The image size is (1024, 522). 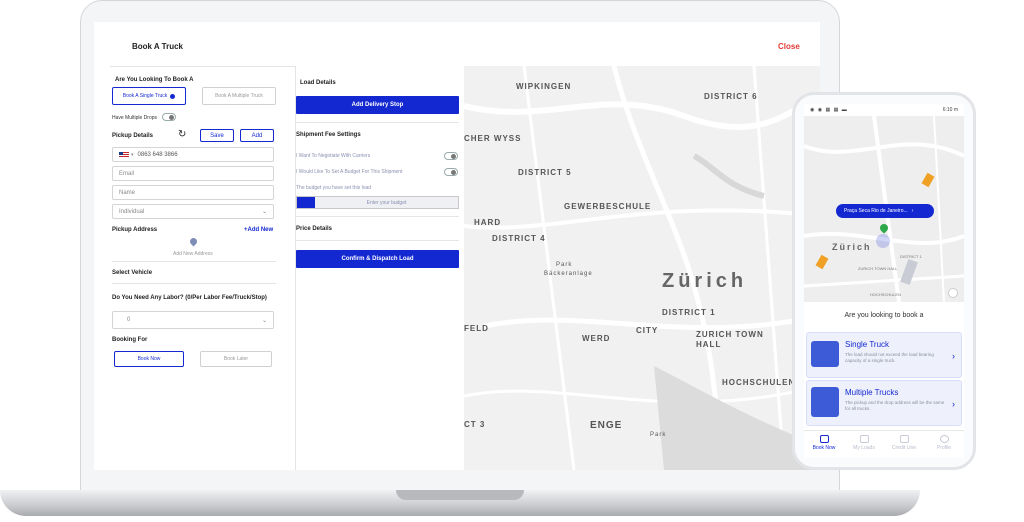 I want to click on labor-value: 0, so click(x=129, y=320).